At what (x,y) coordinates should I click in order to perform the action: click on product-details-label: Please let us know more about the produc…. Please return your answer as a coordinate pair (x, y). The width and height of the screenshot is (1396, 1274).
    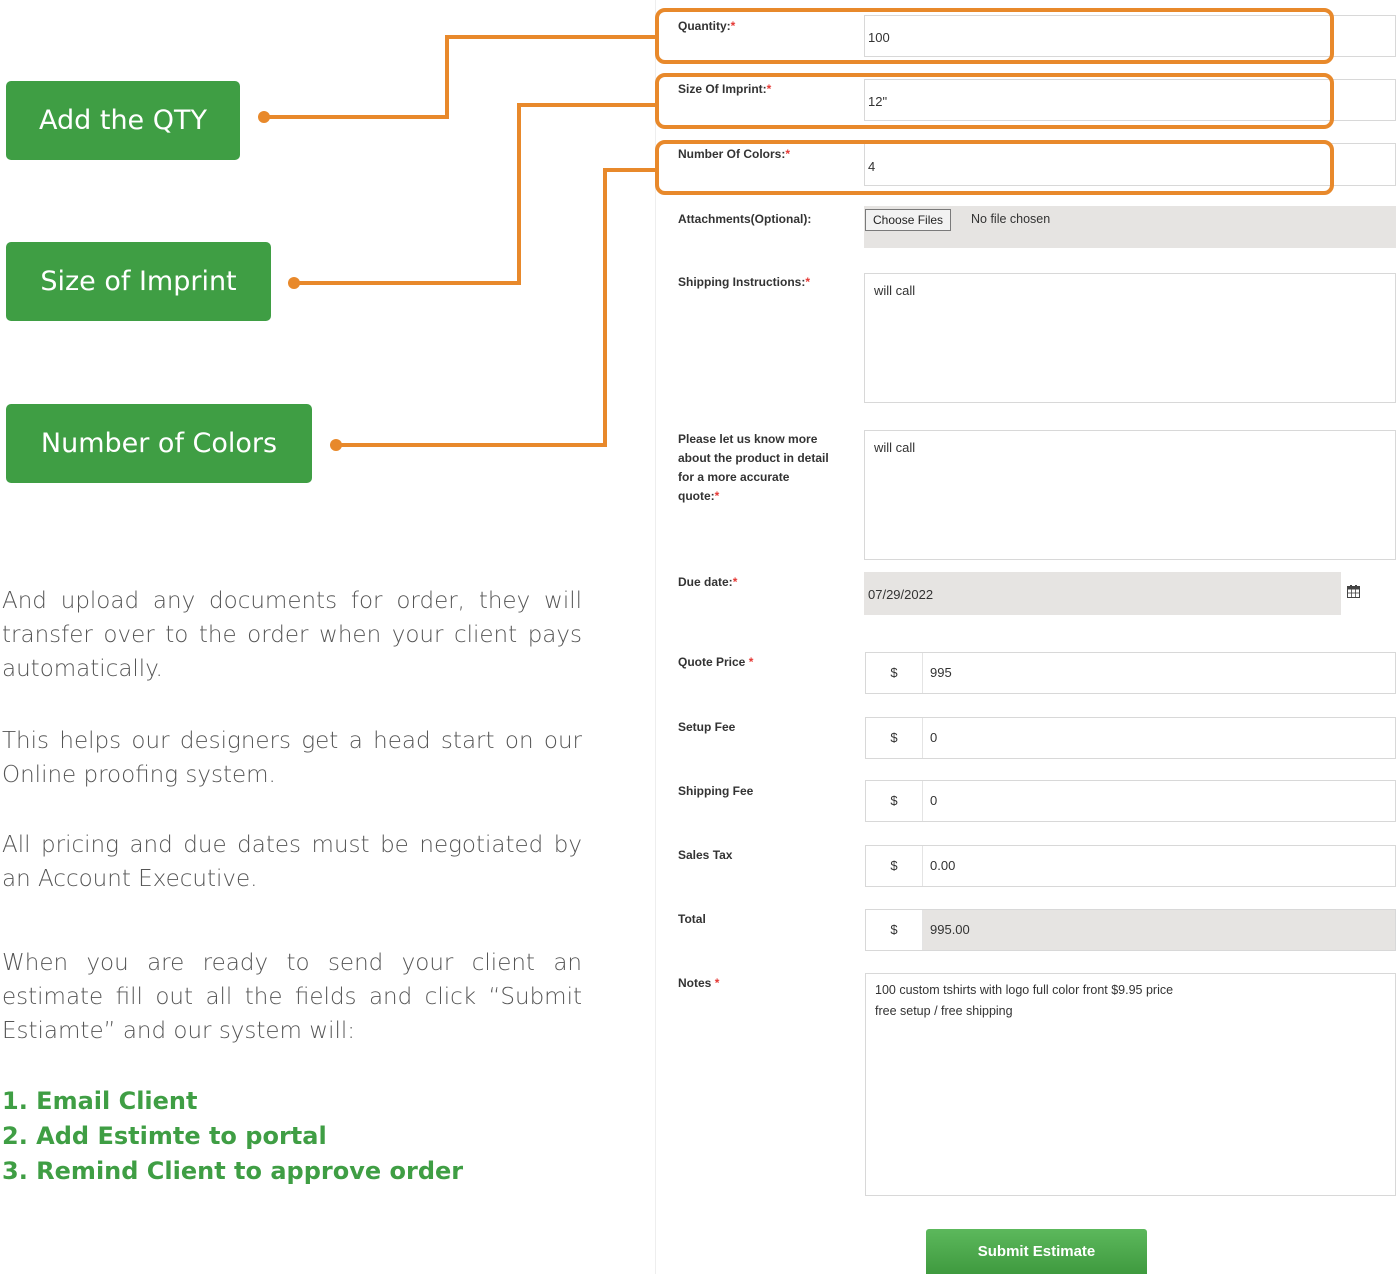
    Looking at the image, I should click on (753, 467).